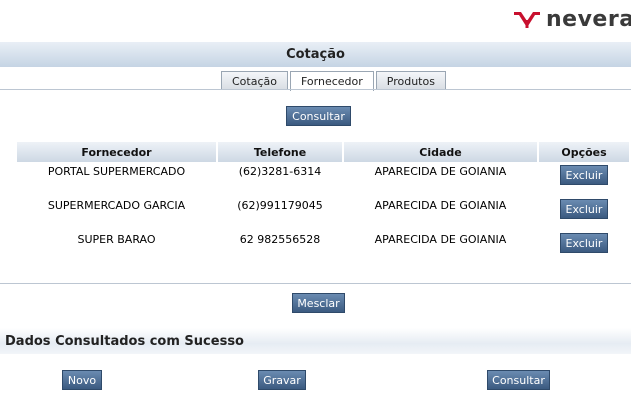  Describe the element at coordinates (116, 171) in the screenshot. I see `cell-fornecedor: PORTAL SUPERMERCADO` at that location.